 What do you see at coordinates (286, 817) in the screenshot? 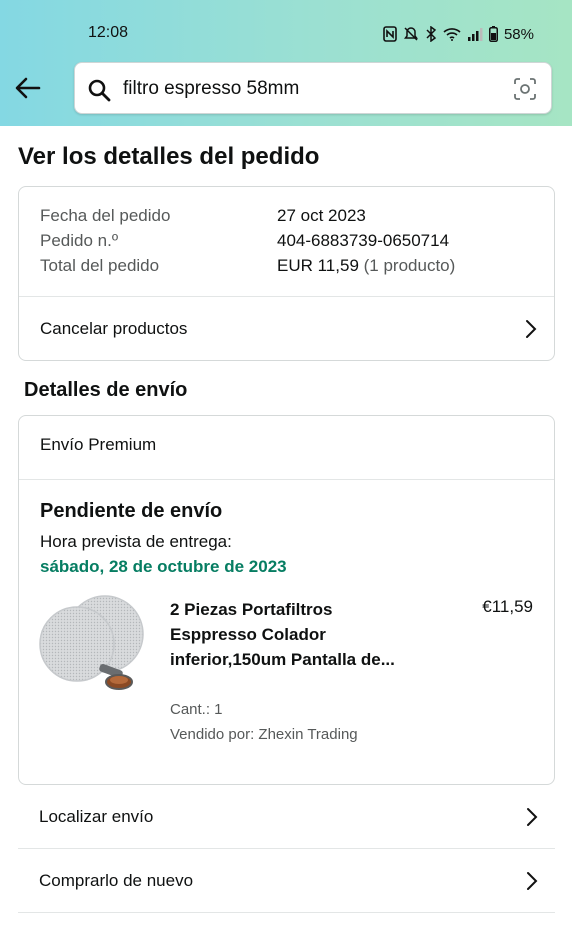
I see `track-shipment-button: Localizar envío` at bounding box center [286, 817].